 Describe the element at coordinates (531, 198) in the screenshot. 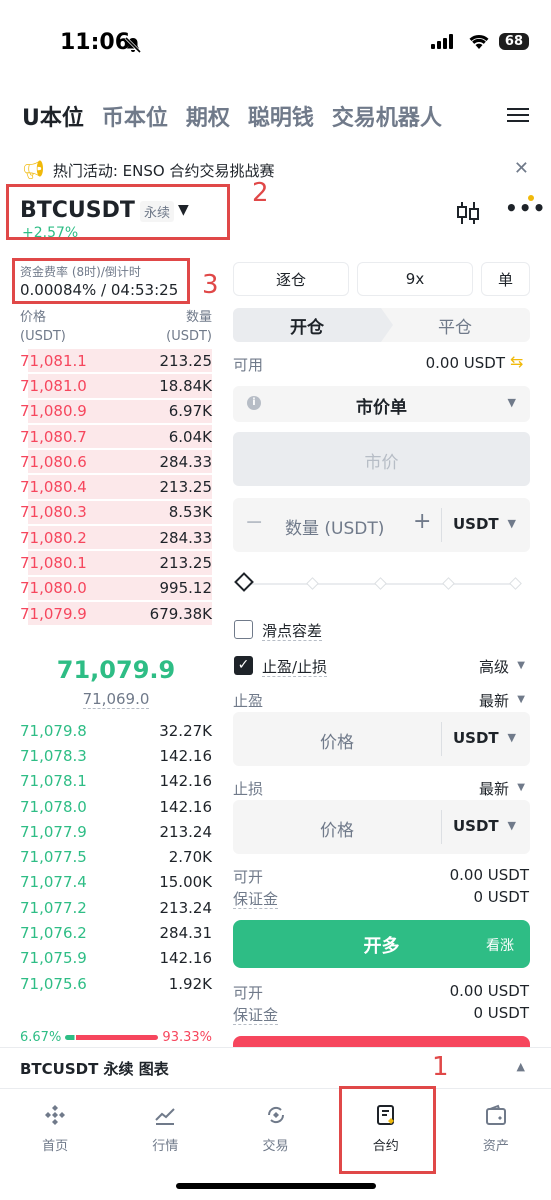

I see `notification-dot` at that location.